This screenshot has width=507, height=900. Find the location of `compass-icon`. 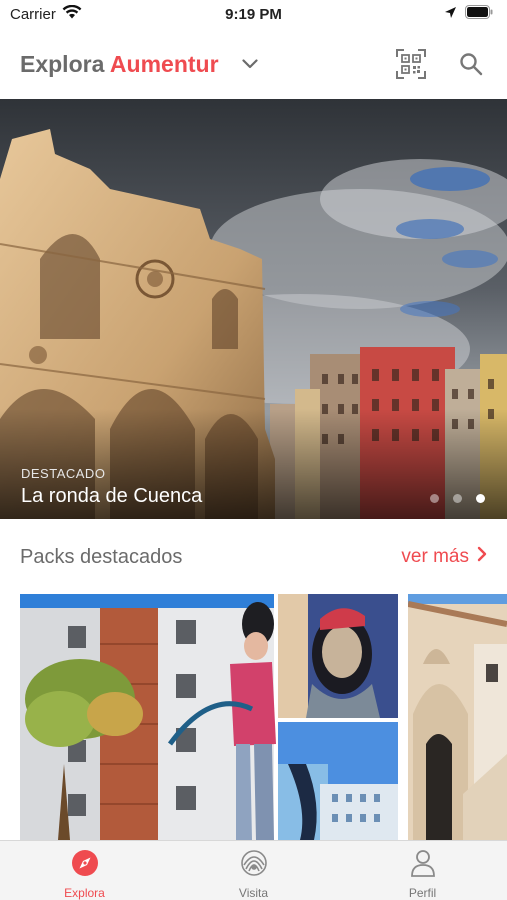

compass-icon is located at coordinates (85, 865).